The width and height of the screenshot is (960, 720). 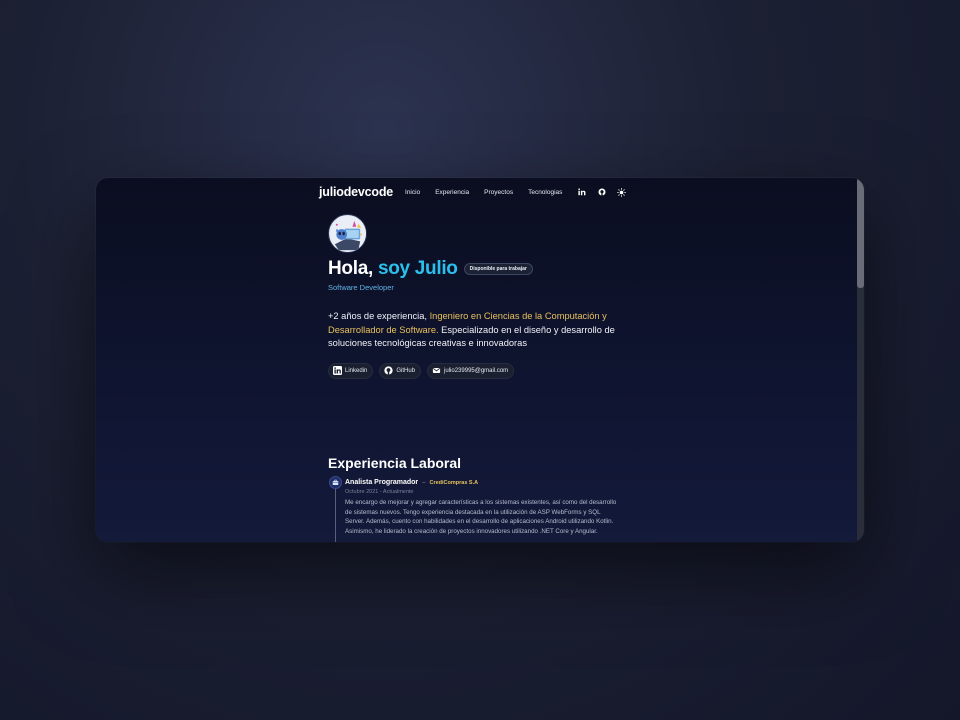 I want to click on role-subtitle: Software Developer, so click(x=361, y=287).